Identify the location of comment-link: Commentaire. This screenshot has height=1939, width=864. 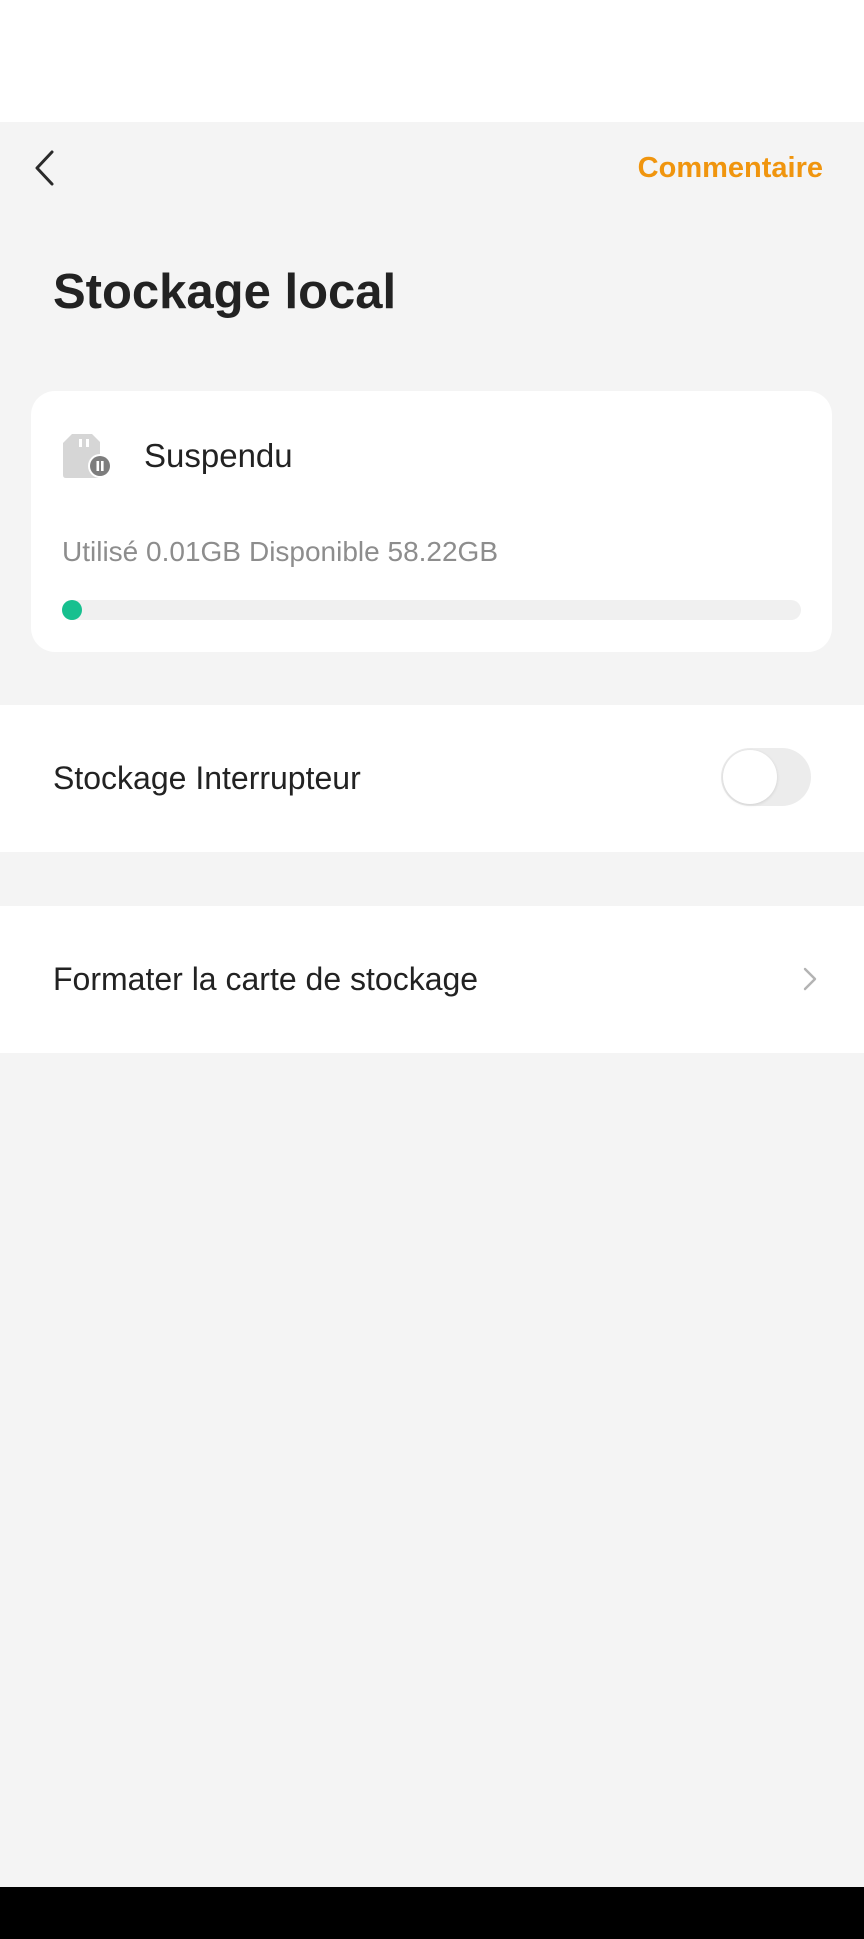
(730, 168).